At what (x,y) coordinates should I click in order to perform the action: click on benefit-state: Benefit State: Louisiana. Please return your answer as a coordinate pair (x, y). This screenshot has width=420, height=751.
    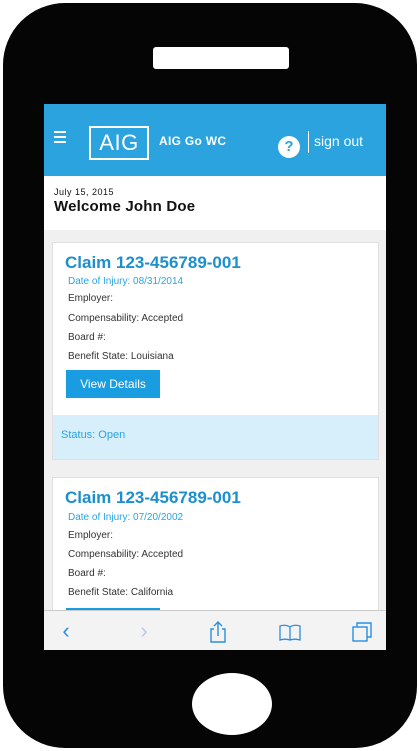
    Looking at the image, I should click on (121, 356).